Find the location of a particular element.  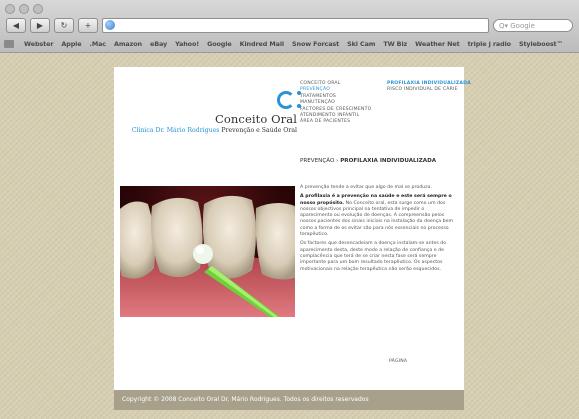

submenu-item-risco-carie: Risco Individual de Cárie is located at coordinates (429, 90).